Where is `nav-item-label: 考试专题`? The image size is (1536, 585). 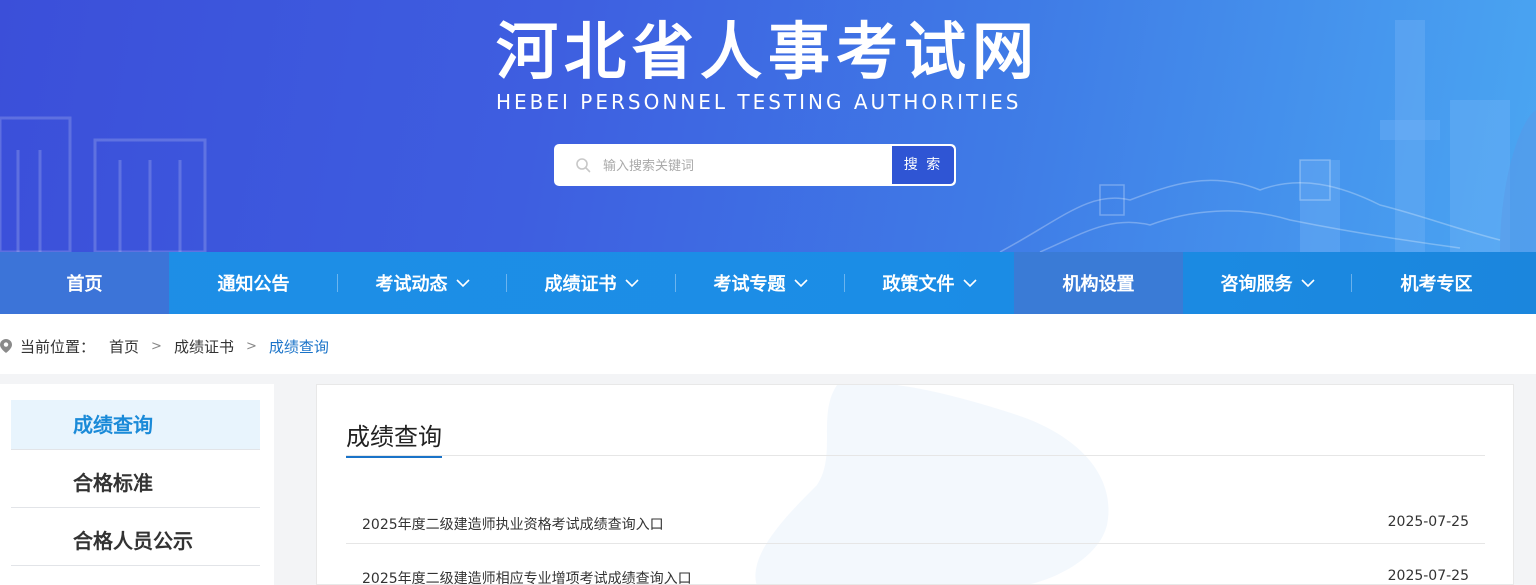
nav-item-label: 考试专题 is located at coordinates (749, 284).